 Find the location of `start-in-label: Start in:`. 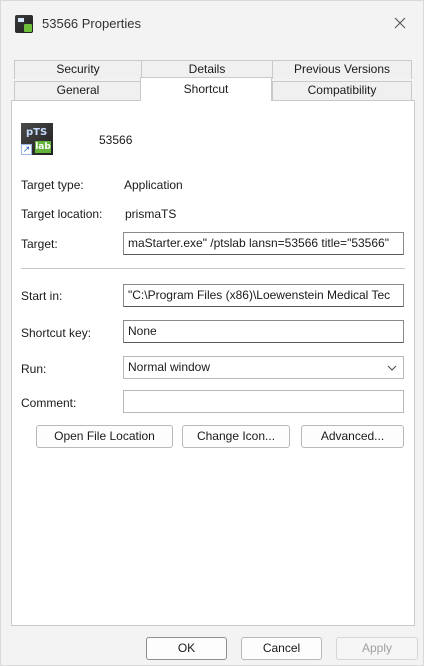

start-in-label: Start in: is located at coordinates (42, 296).